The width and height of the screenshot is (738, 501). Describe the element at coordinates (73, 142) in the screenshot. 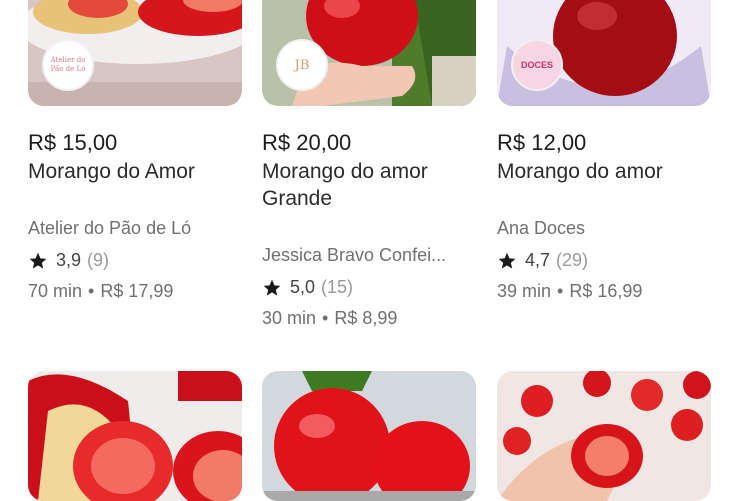

I see `product-price: R$ 15,00` at that location.